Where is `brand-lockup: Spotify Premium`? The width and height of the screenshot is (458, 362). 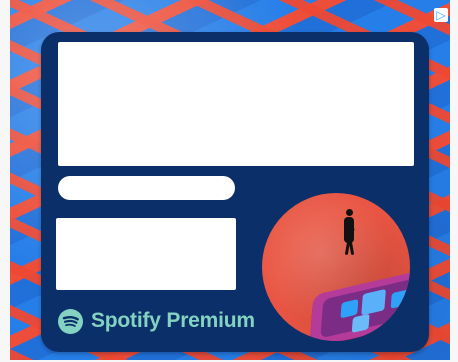 brand-lockup: Spotify Premium is located at coordinates (156, 321).